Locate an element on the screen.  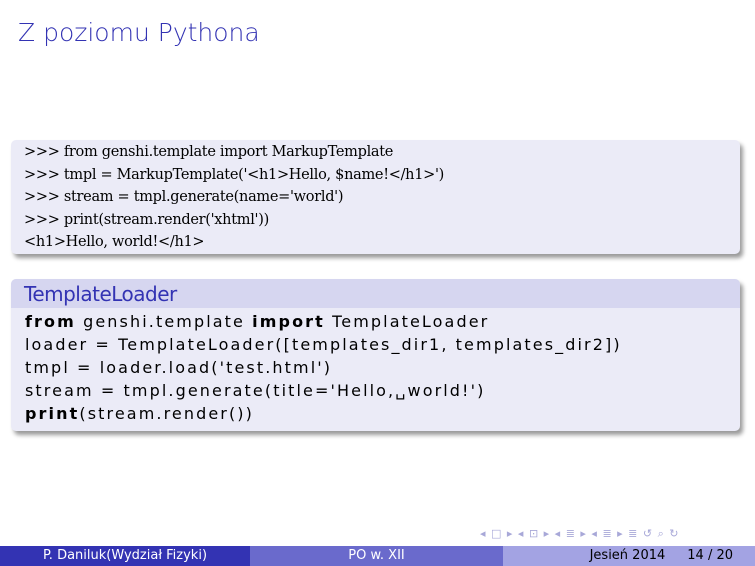
code-line: >>> stream = tmpl.generate(name='world') is located at coordinates (184, 197).